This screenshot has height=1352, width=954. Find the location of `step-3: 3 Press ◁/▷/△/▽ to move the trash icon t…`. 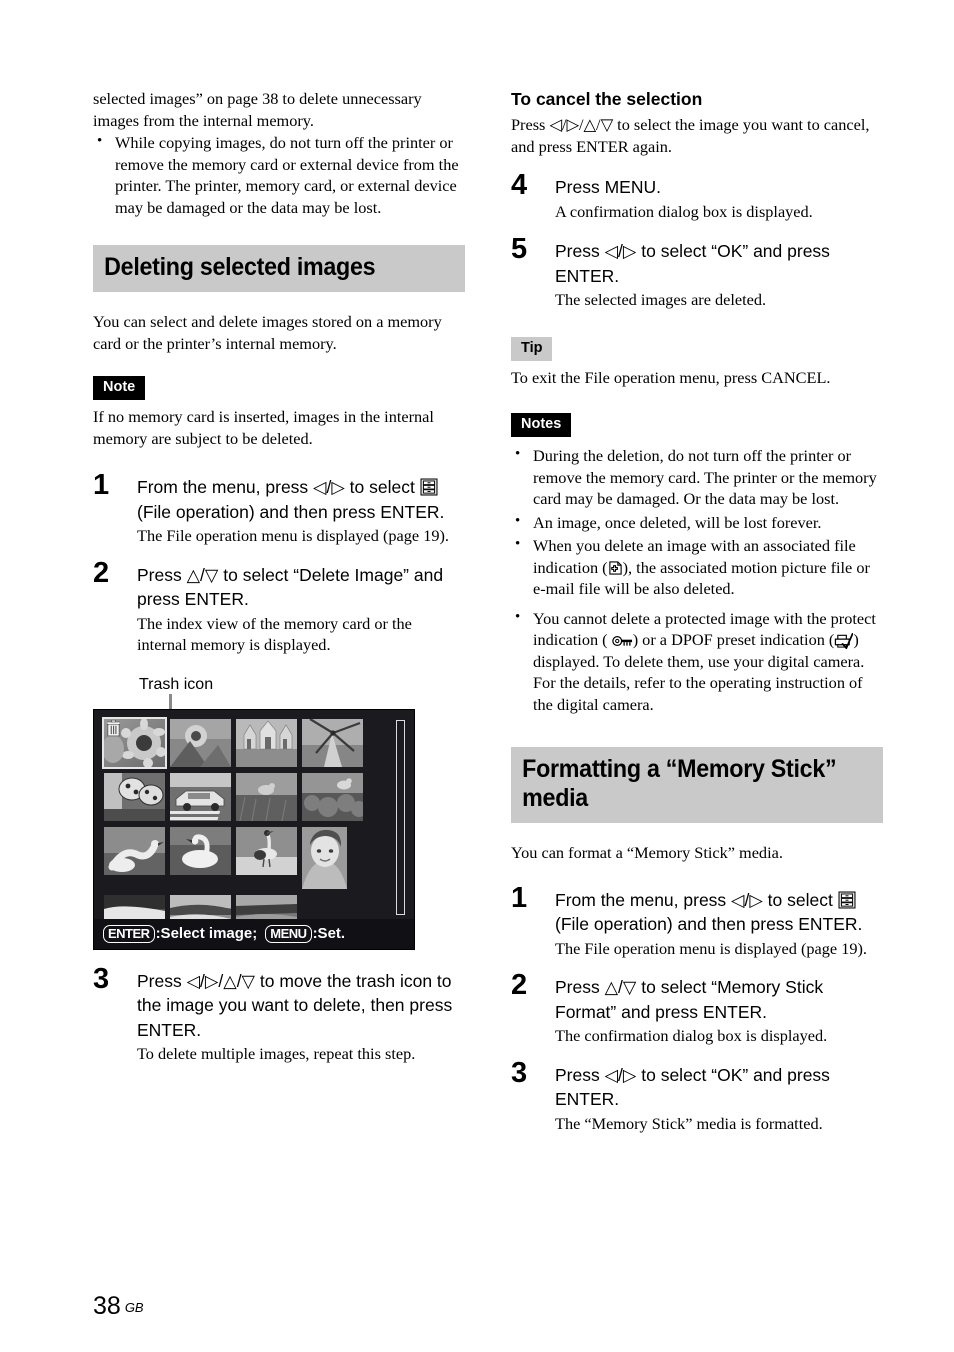

step-3: 3 Press ◁/▷/△/▽ to move the trash icon t… is located at coordinates (279, 1014).